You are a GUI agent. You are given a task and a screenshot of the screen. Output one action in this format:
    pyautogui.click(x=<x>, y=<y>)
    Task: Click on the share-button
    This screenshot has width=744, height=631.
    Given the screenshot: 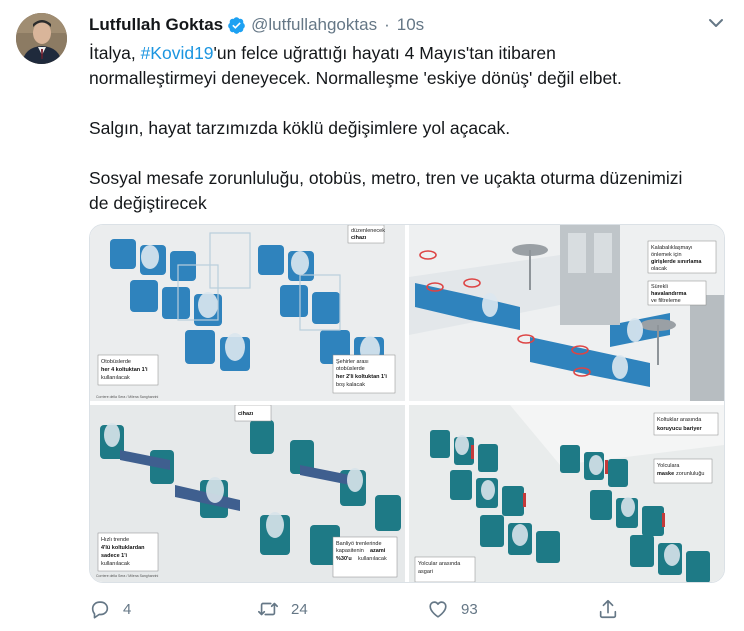 What is the action you would take?
    pyautogui.click(x=608, y=609)
    